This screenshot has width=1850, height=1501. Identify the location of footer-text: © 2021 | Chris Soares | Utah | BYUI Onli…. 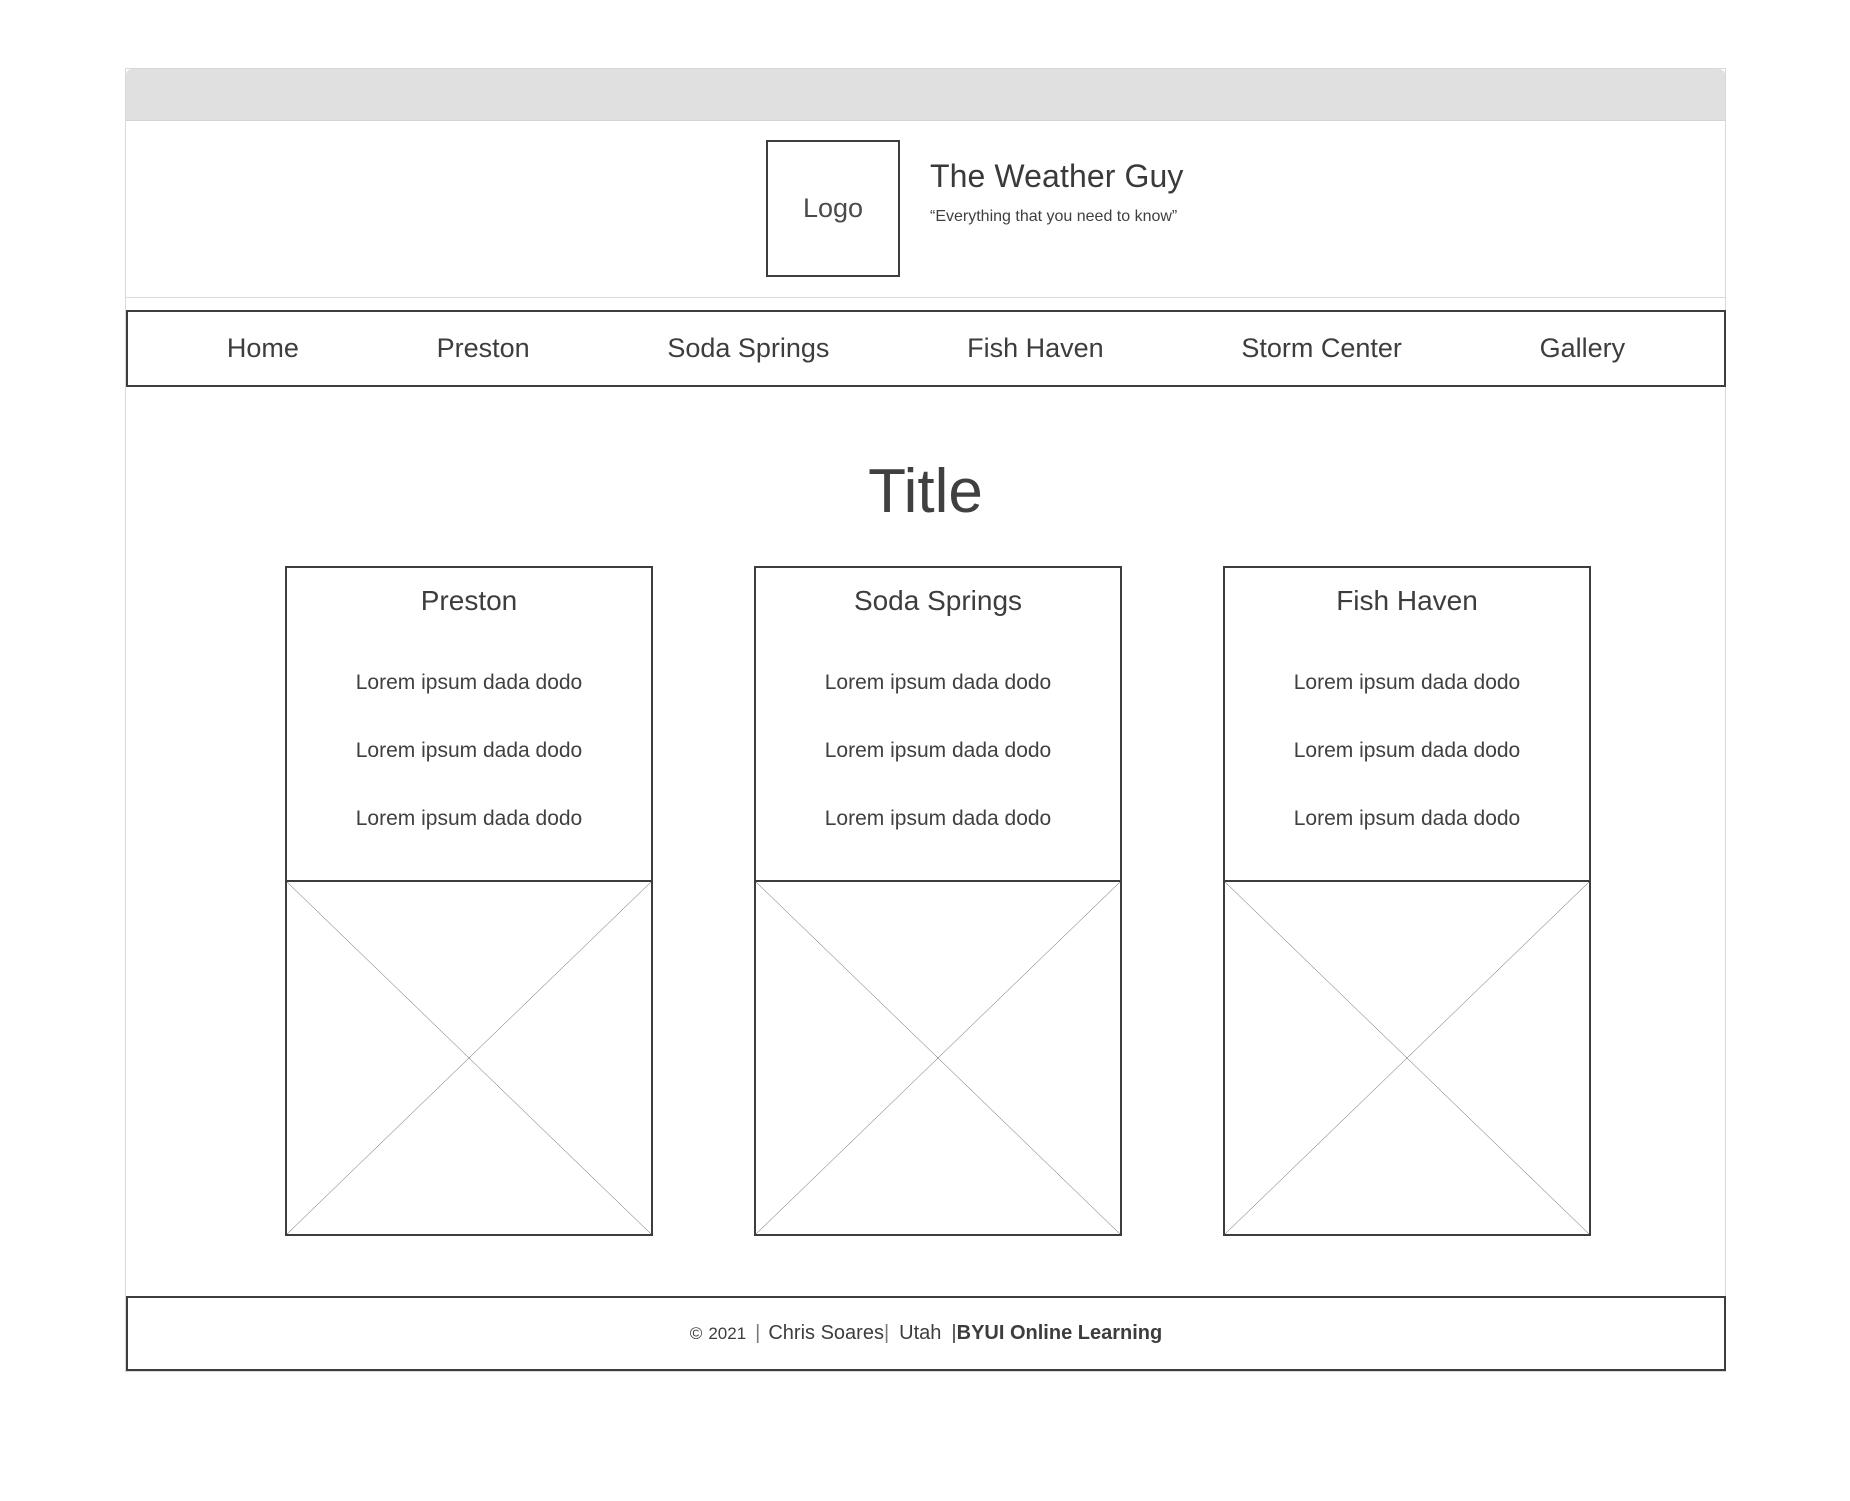
(926, 1333).